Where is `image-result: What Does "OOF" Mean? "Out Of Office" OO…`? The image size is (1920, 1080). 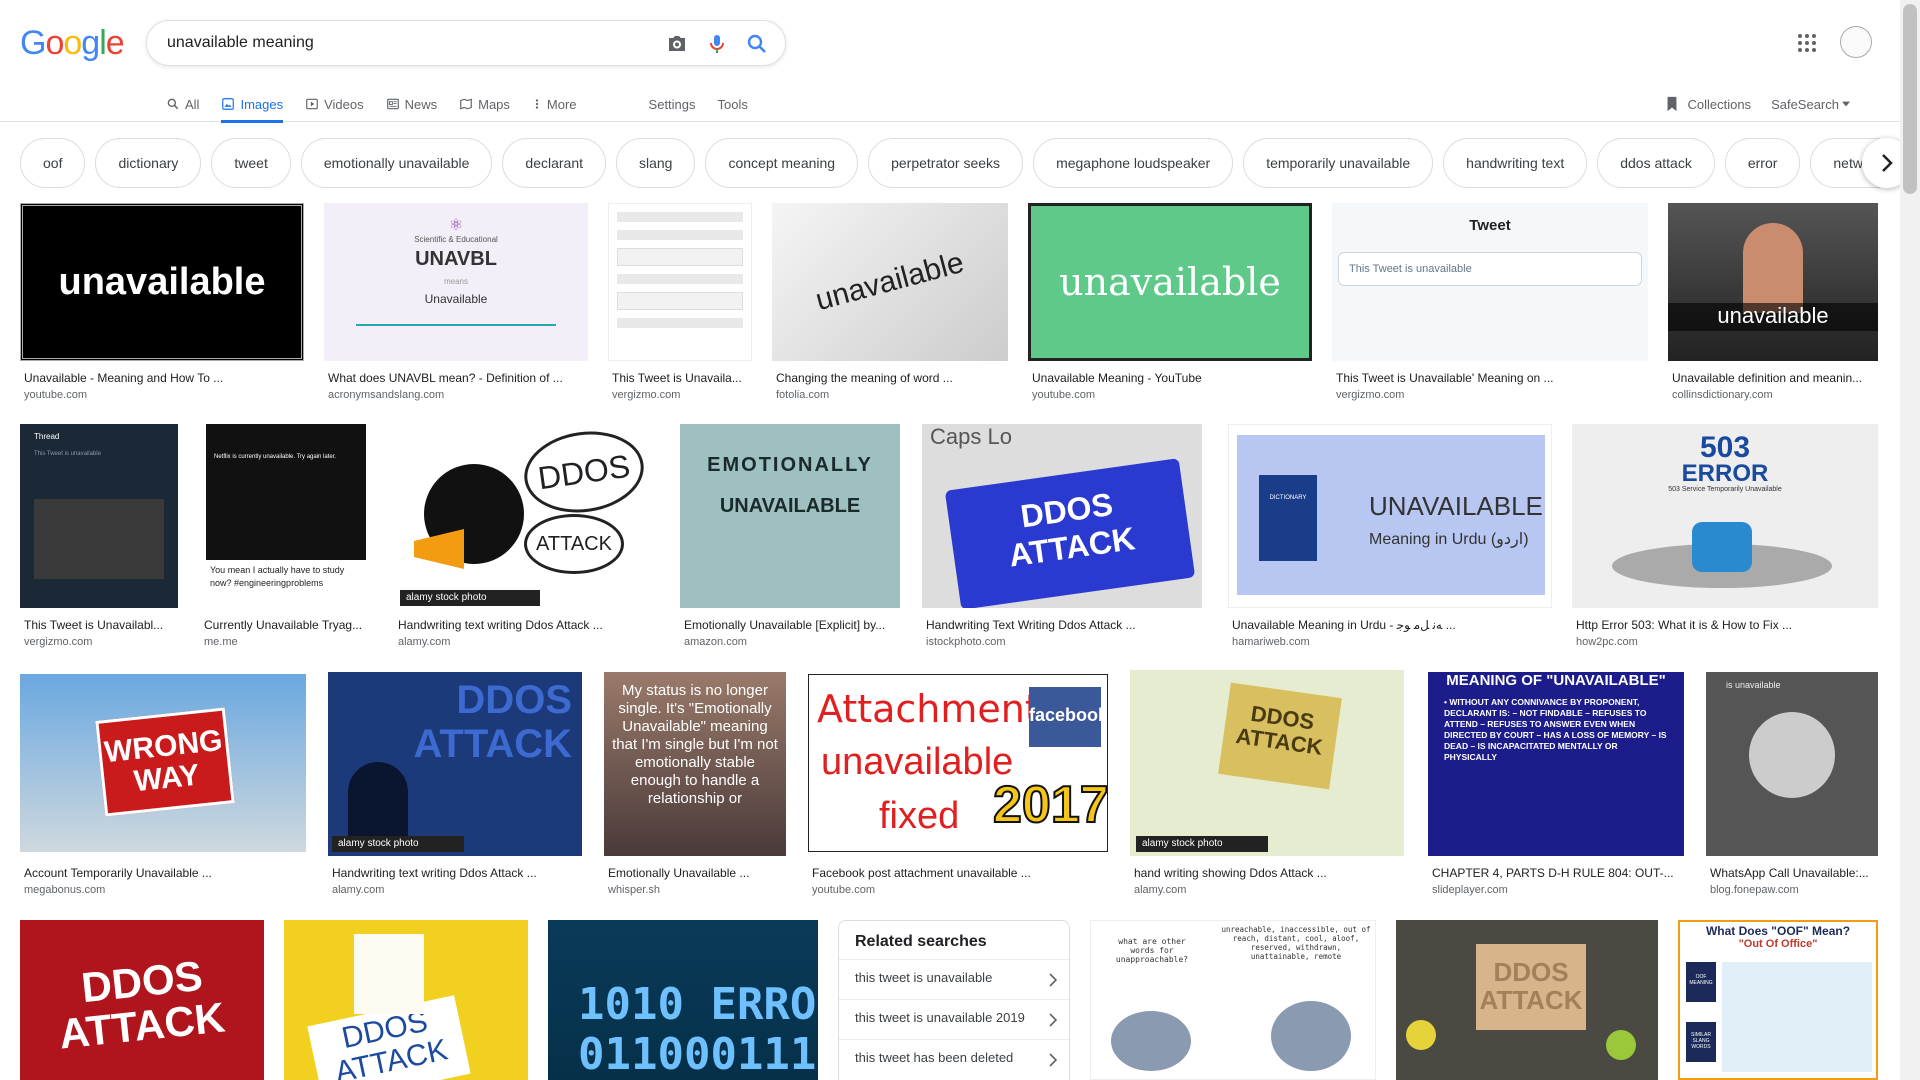 image-result: What Does "OOF" Mean? "Out Of Office" OO… is located at coordinates (1778, 1000).